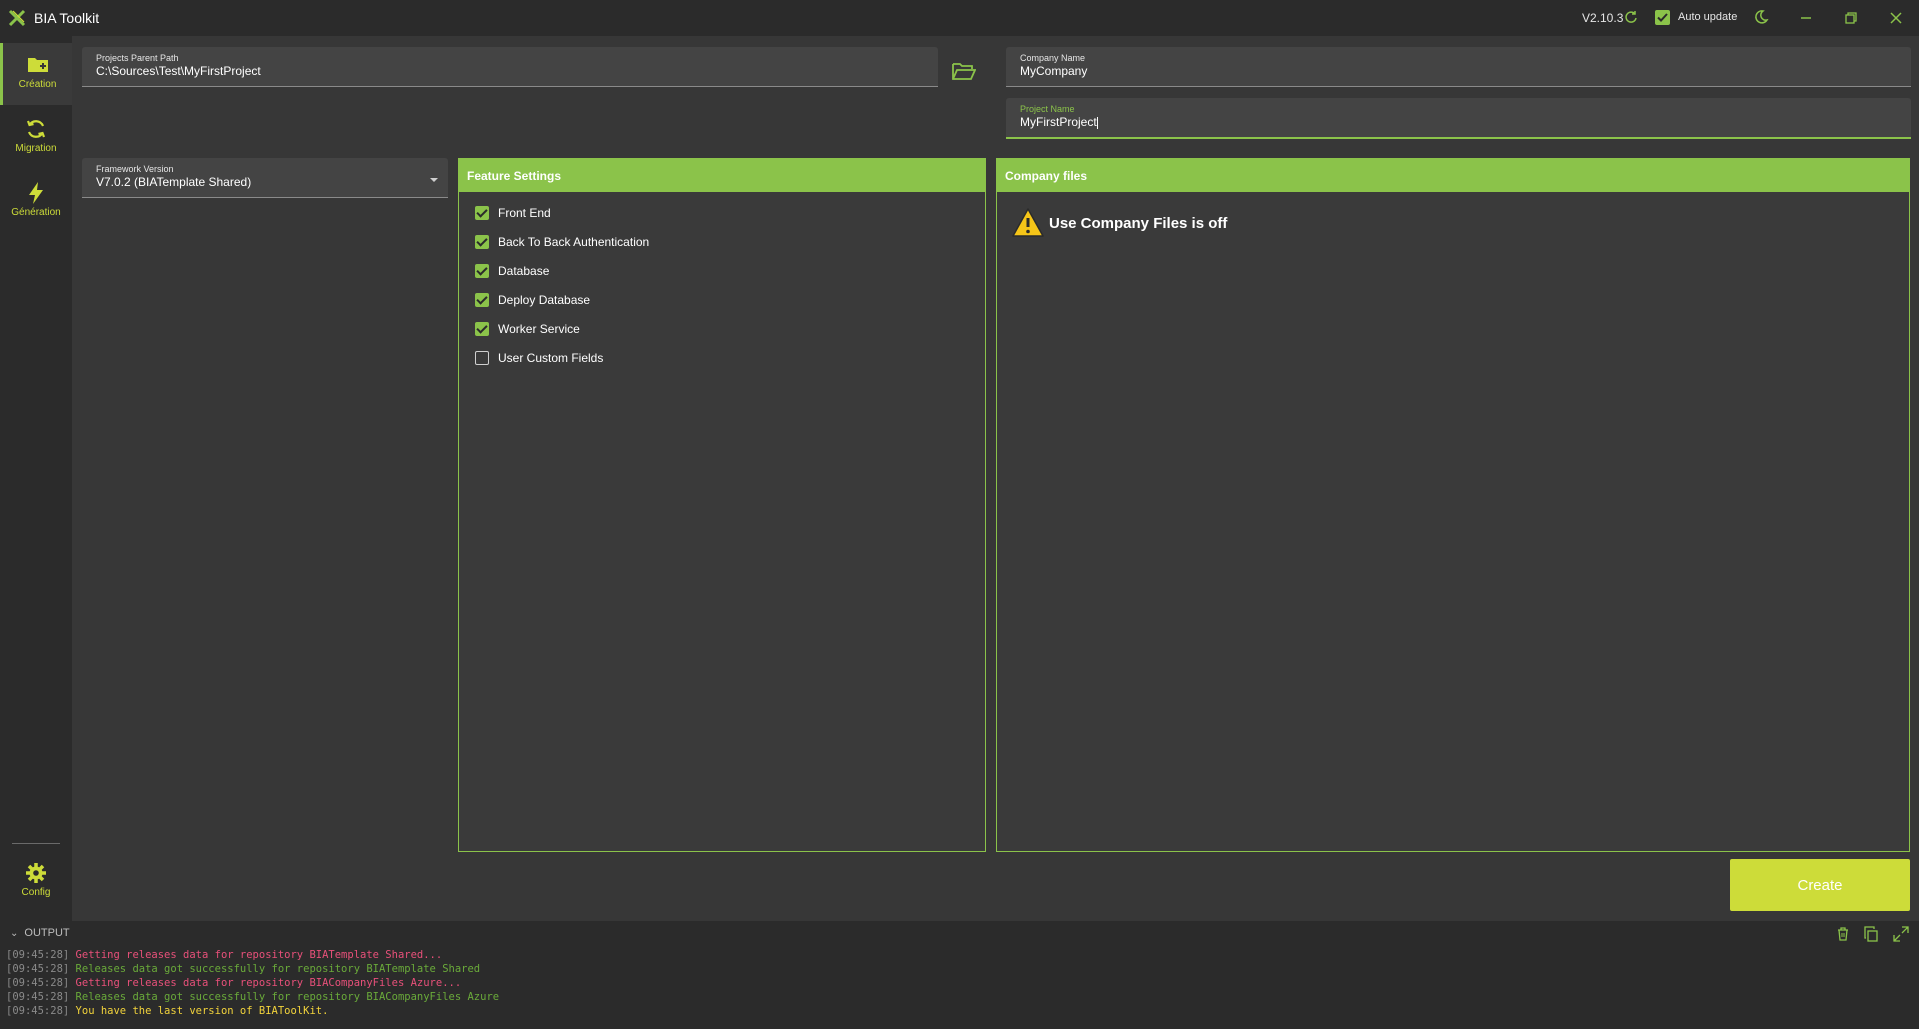 The height and width of the screenshot is (1029, 1919). What do you see at coordinates (1453, 175) in the screenshot?
I see `panel-title: Company files` at bounding box center [1453, 175].